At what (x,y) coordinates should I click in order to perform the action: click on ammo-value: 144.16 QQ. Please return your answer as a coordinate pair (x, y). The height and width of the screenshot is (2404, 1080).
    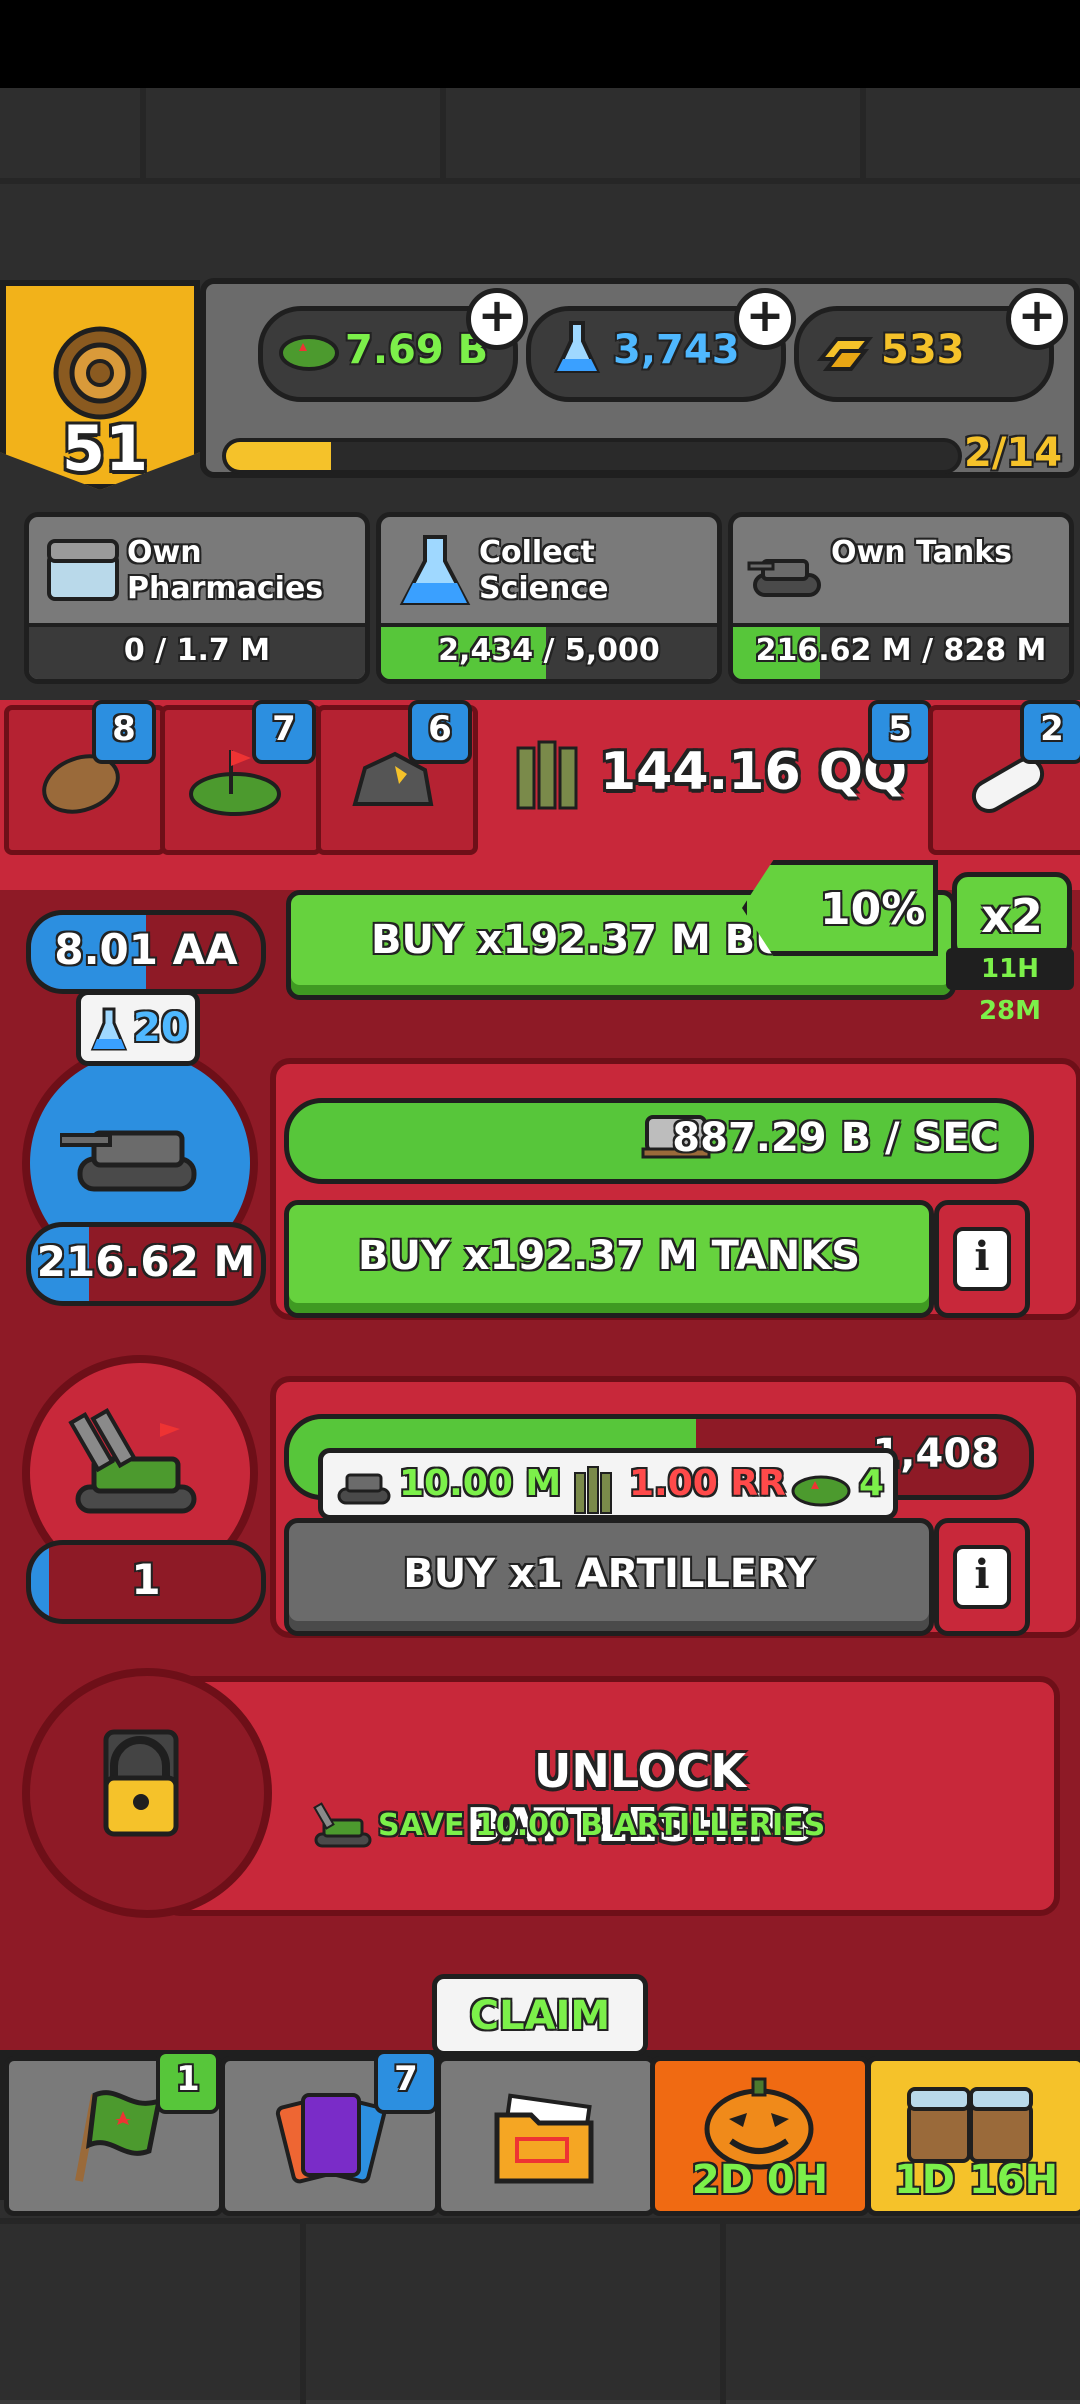
    Looking at the image, I should click on (754, 772).